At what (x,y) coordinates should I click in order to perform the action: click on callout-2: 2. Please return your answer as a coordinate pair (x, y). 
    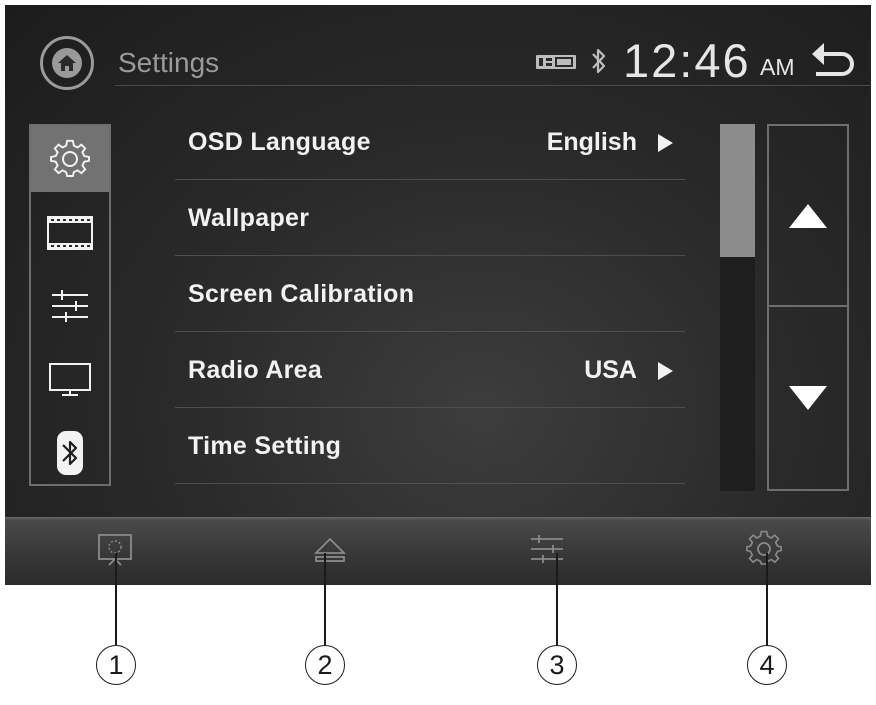
    Looking at the image, I should click on (325, 665).